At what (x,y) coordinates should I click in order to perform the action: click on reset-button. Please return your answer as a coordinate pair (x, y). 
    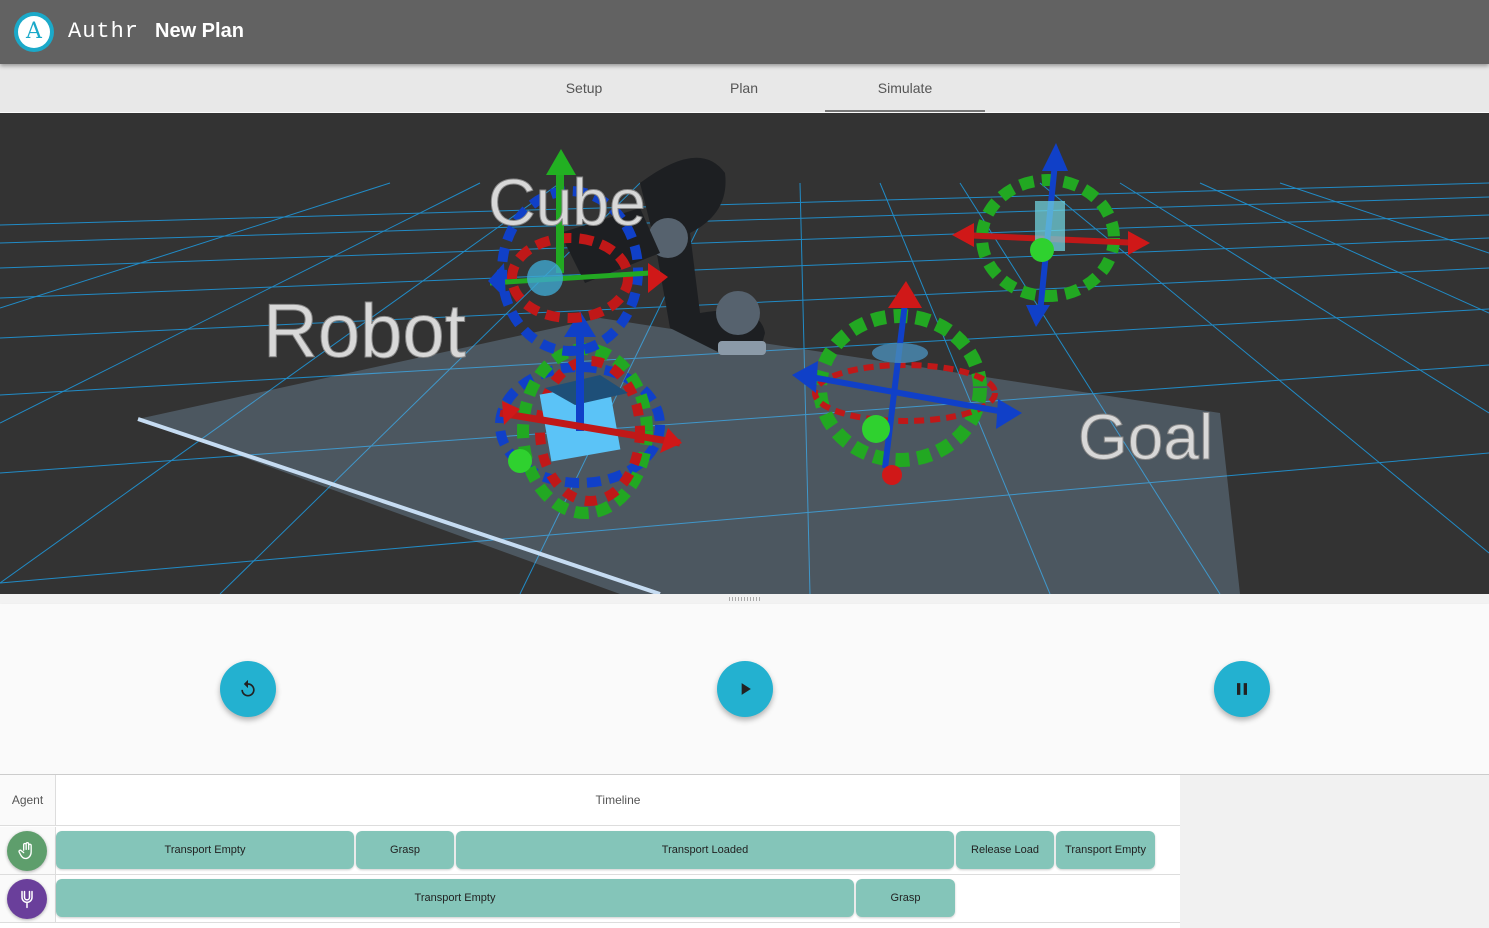
    Looking at the image, I should click on (248, 689).